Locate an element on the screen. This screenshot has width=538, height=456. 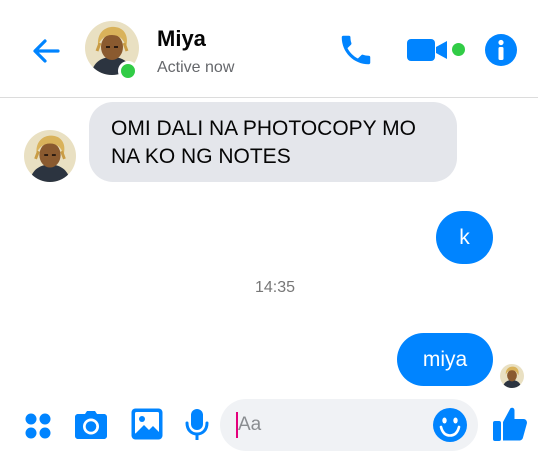
contact-name: Miya is located at coordinates (181, 39).